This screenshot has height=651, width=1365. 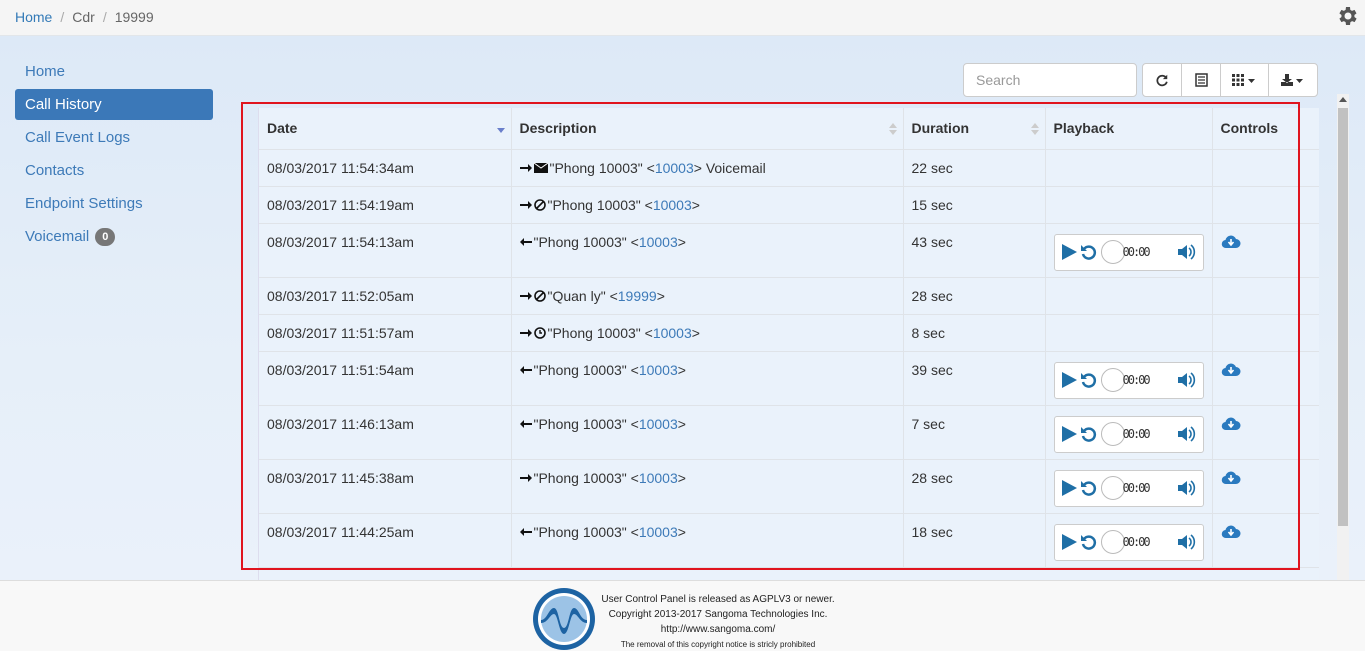 What do you see at coordinates (1343, 317) in the screenshot?
I see `scrollbar-thumb` at bounding box center [1343, 317].